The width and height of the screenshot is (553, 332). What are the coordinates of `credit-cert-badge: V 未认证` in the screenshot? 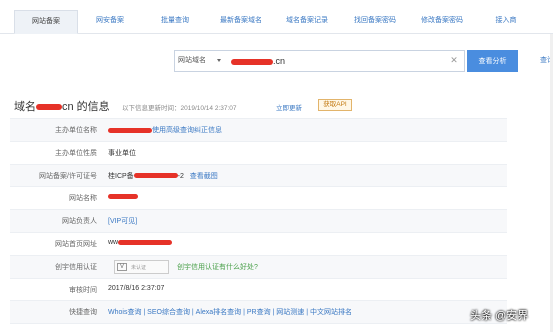 It's located at (141, 266).